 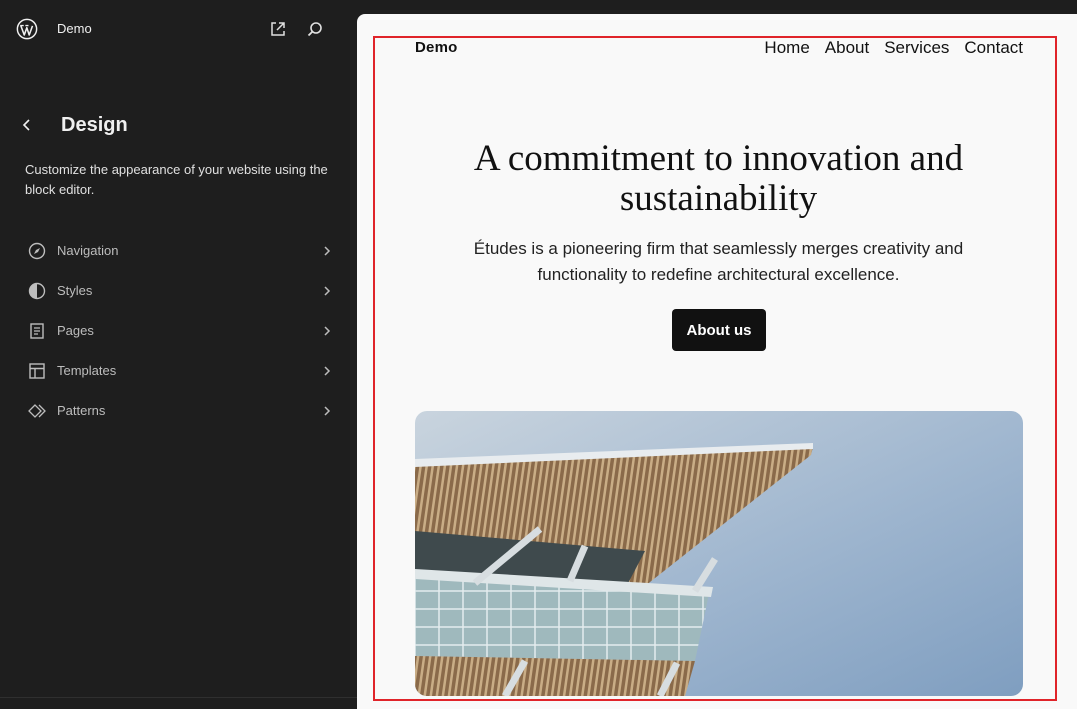 I want to click on about-us-button: About us, so click(x=719, y=330).